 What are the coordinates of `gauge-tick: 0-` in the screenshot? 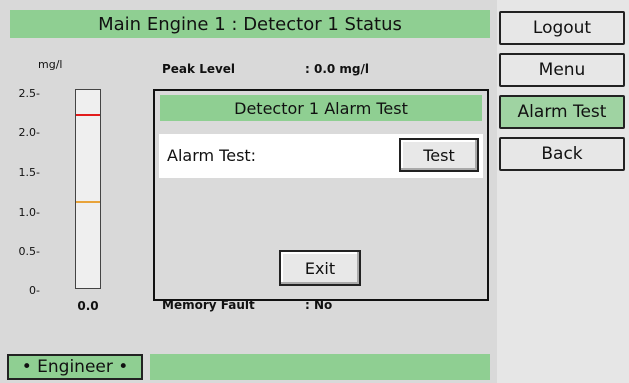 It's located at (34, 290).